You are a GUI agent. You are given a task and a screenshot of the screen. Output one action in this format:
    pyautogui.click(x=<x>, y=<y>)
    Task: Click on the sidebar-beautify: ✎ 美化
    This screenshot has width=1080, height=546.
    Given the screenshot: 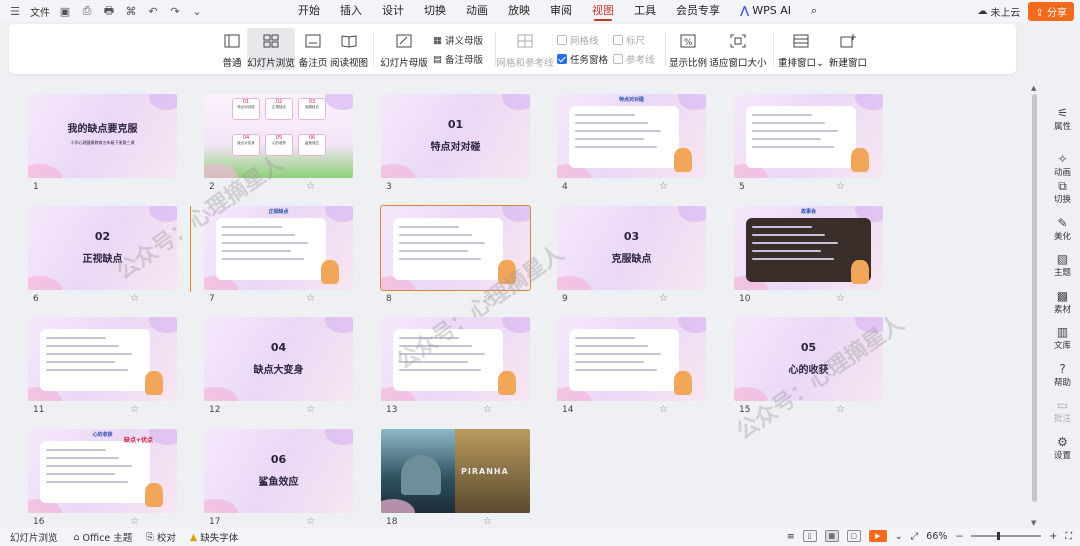 What is the action you would take?
    pyautogui.click(x=1062, y=229)
    